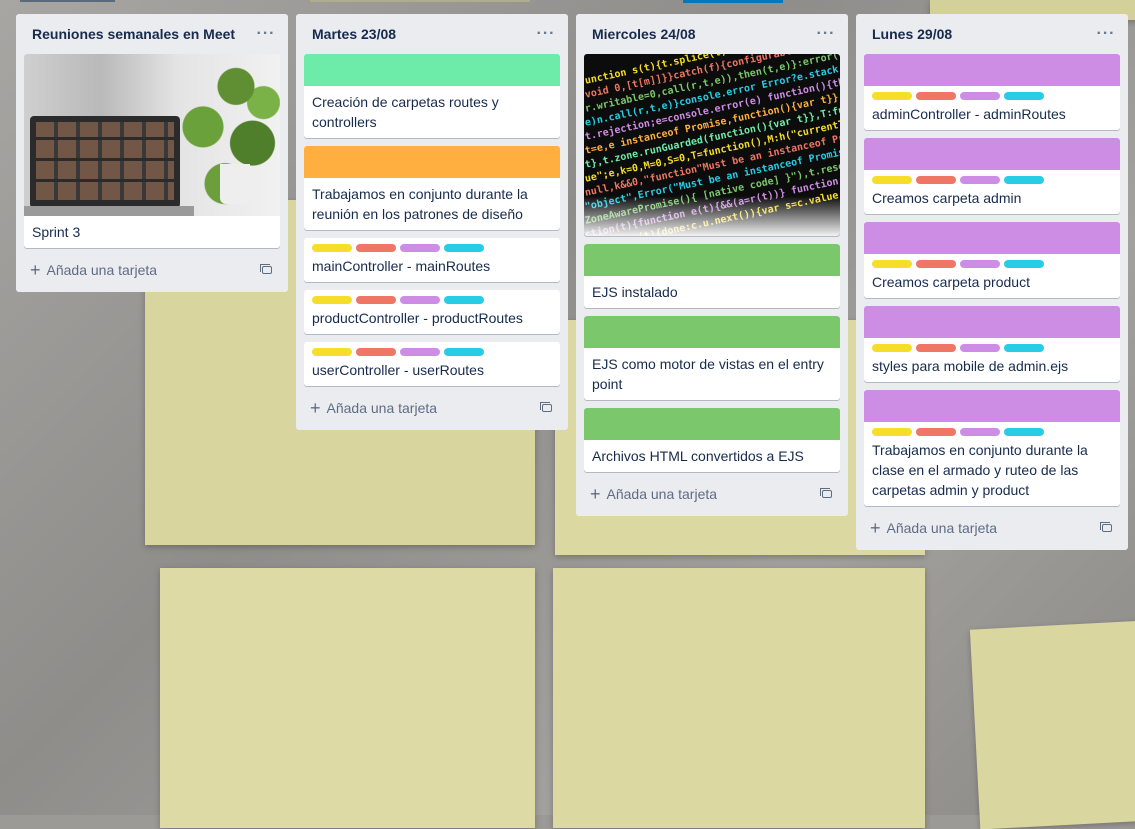 The image size is (1135, 829). I want to click on card-title: productController - productRoutes, so click(417, 318).